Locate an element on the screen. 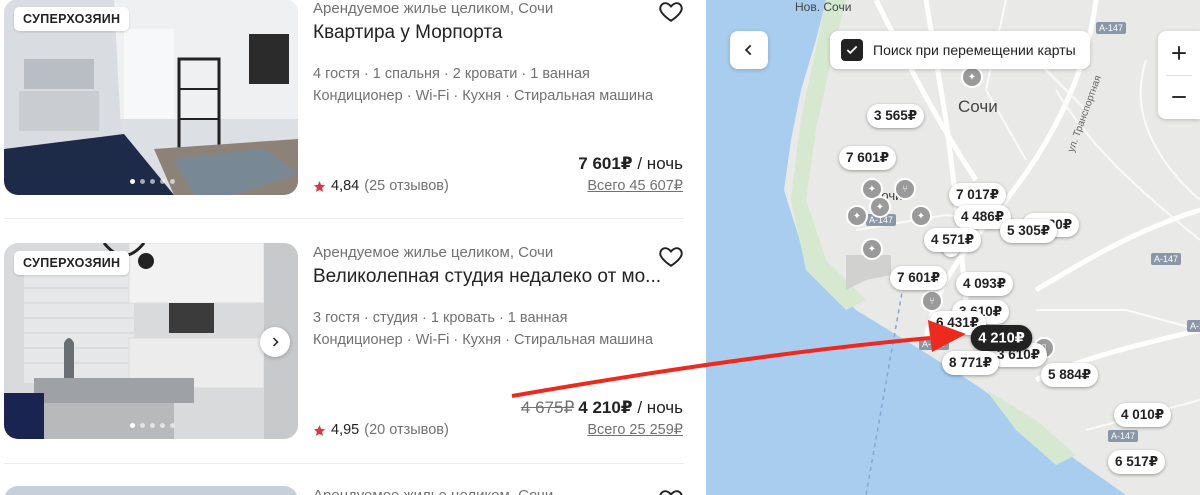 This screenshot has width=1200, height=495. chevron-right-icon is located at coordinates (275, 342).